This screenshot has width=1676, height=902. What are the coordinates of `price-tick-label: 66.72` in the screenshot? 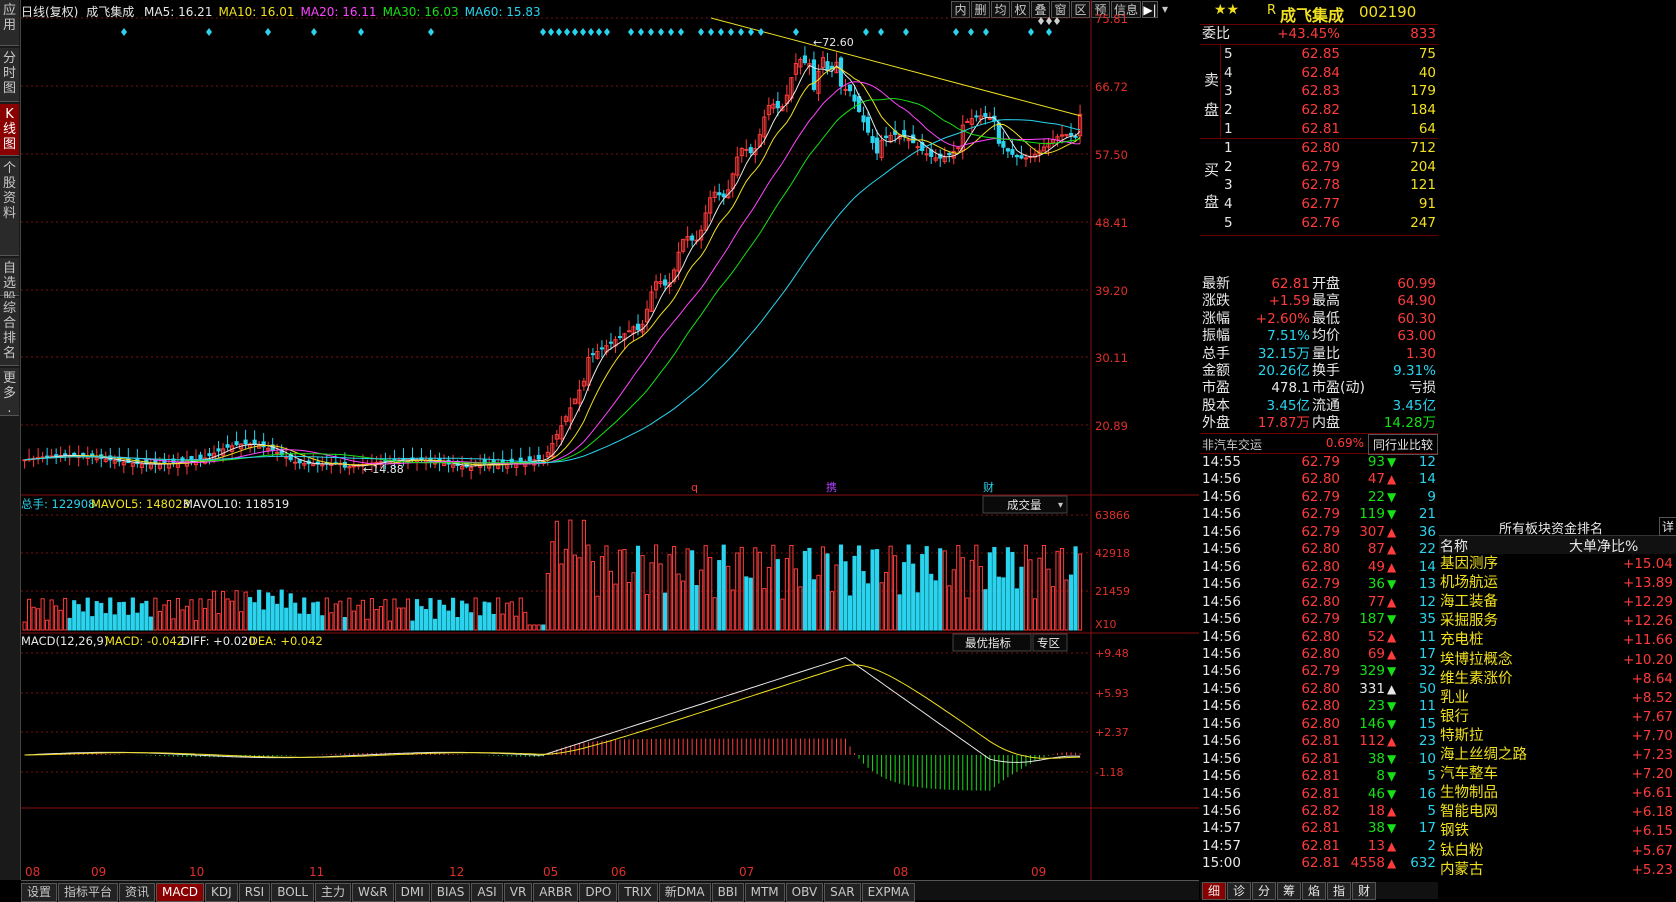 It's located at (1111, 87).